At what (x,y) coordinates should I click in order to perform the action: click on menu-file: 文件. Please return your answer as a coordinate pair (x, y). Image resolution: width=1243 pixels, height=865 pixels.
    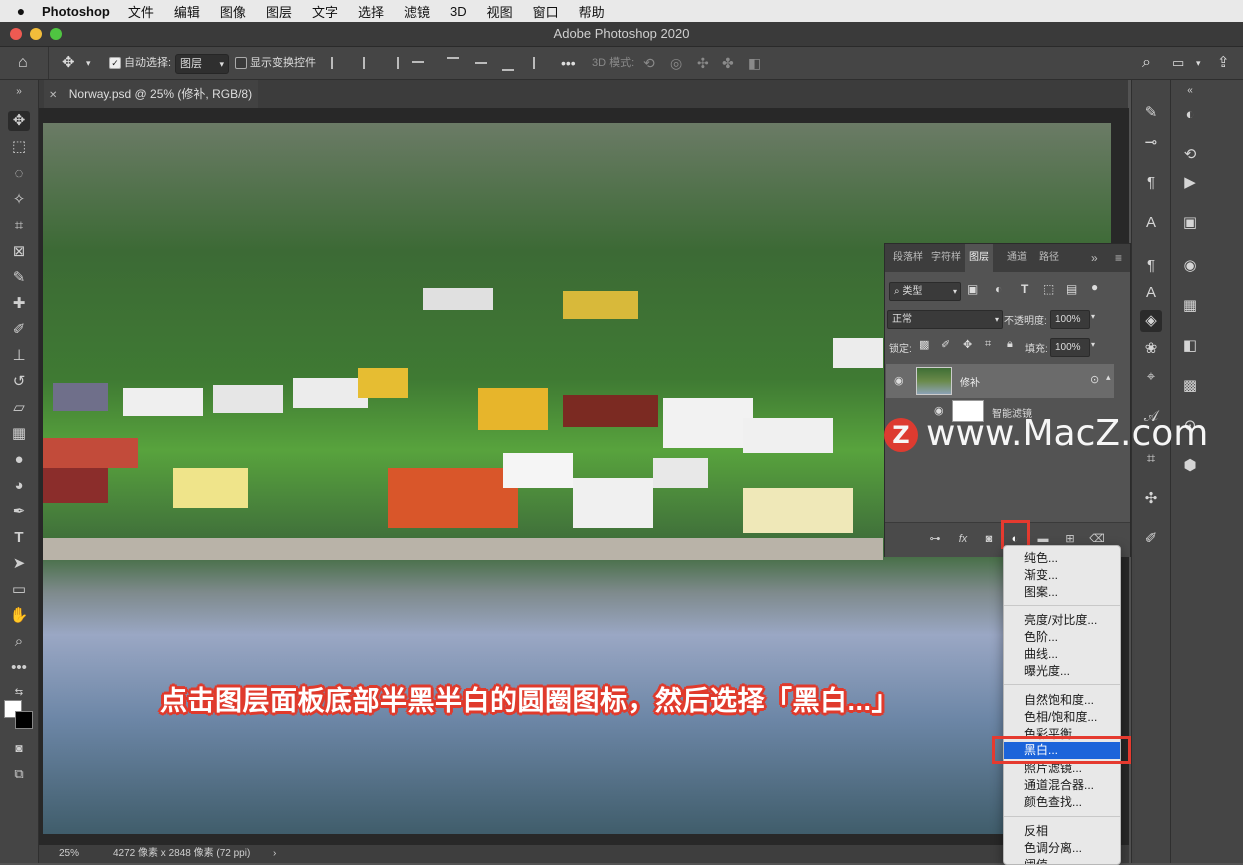
    Looking at the image, I should click on (141, 11).